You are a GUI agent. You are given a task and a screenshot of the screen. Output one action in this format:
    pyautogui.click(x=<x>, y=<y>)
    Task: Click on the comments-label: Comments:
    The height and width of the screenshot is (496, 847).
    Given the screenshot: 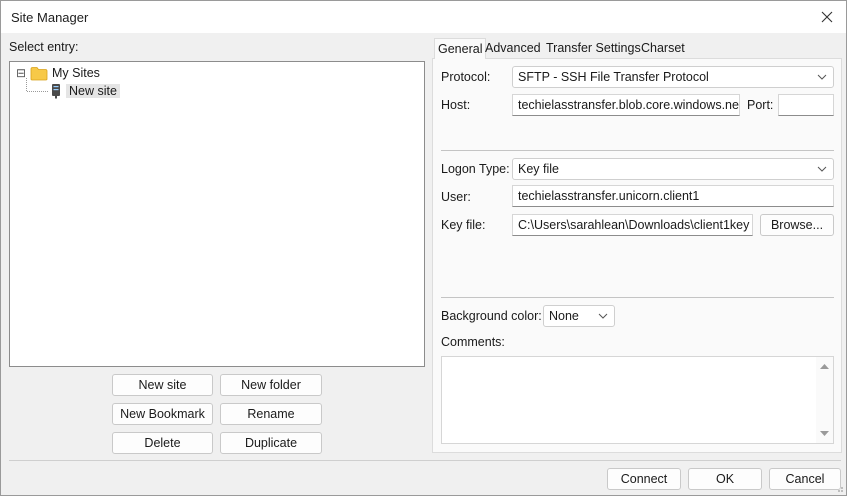 What is the action you would take?
    pyautogui.click(x=473, y=342)
    